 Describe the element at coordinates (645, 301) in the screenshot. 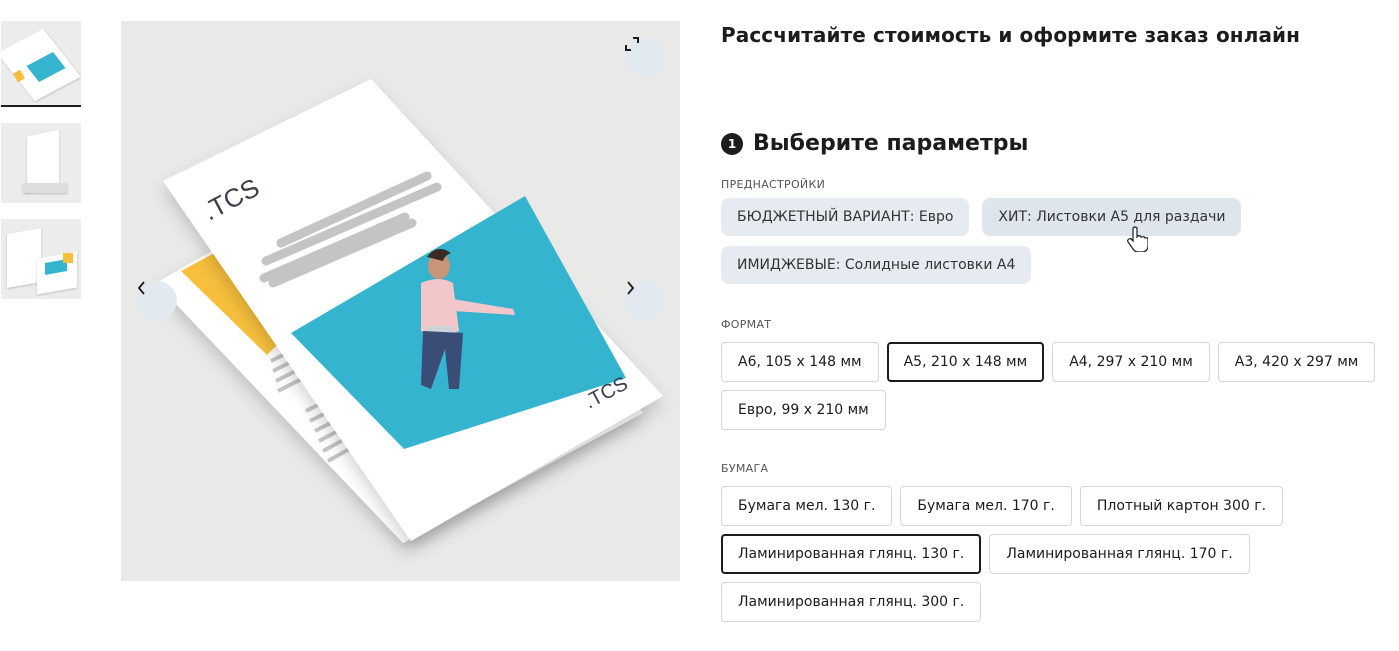

I see `next-image-button` at that location.